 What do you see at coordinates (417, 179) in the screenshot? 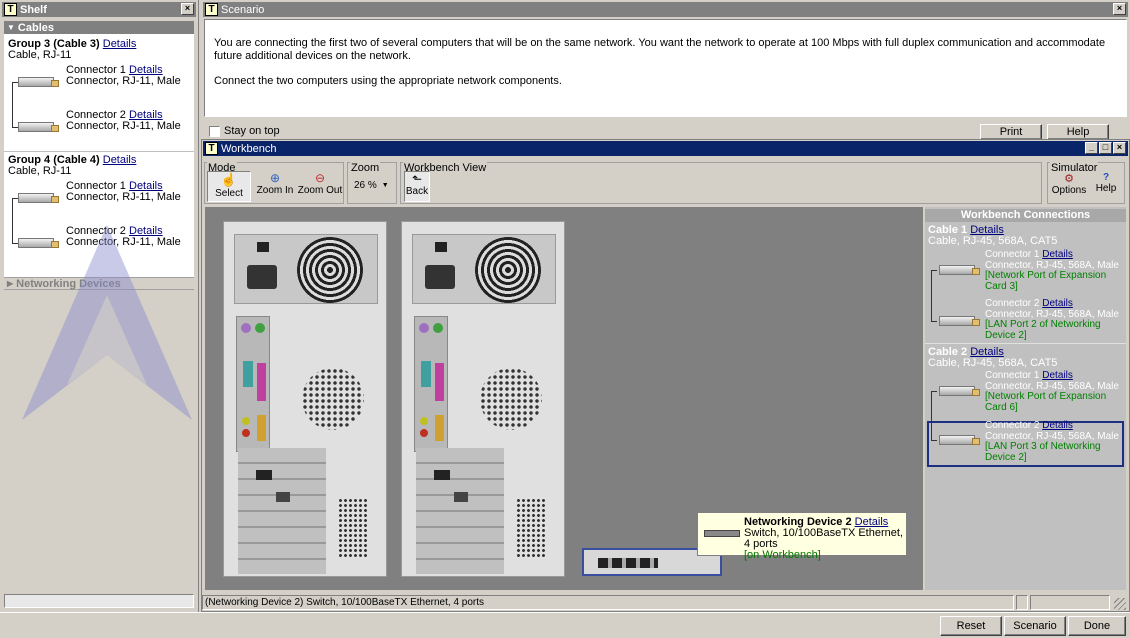
I see `back-view-icon: ⬑` at bounding box center [417, 179].